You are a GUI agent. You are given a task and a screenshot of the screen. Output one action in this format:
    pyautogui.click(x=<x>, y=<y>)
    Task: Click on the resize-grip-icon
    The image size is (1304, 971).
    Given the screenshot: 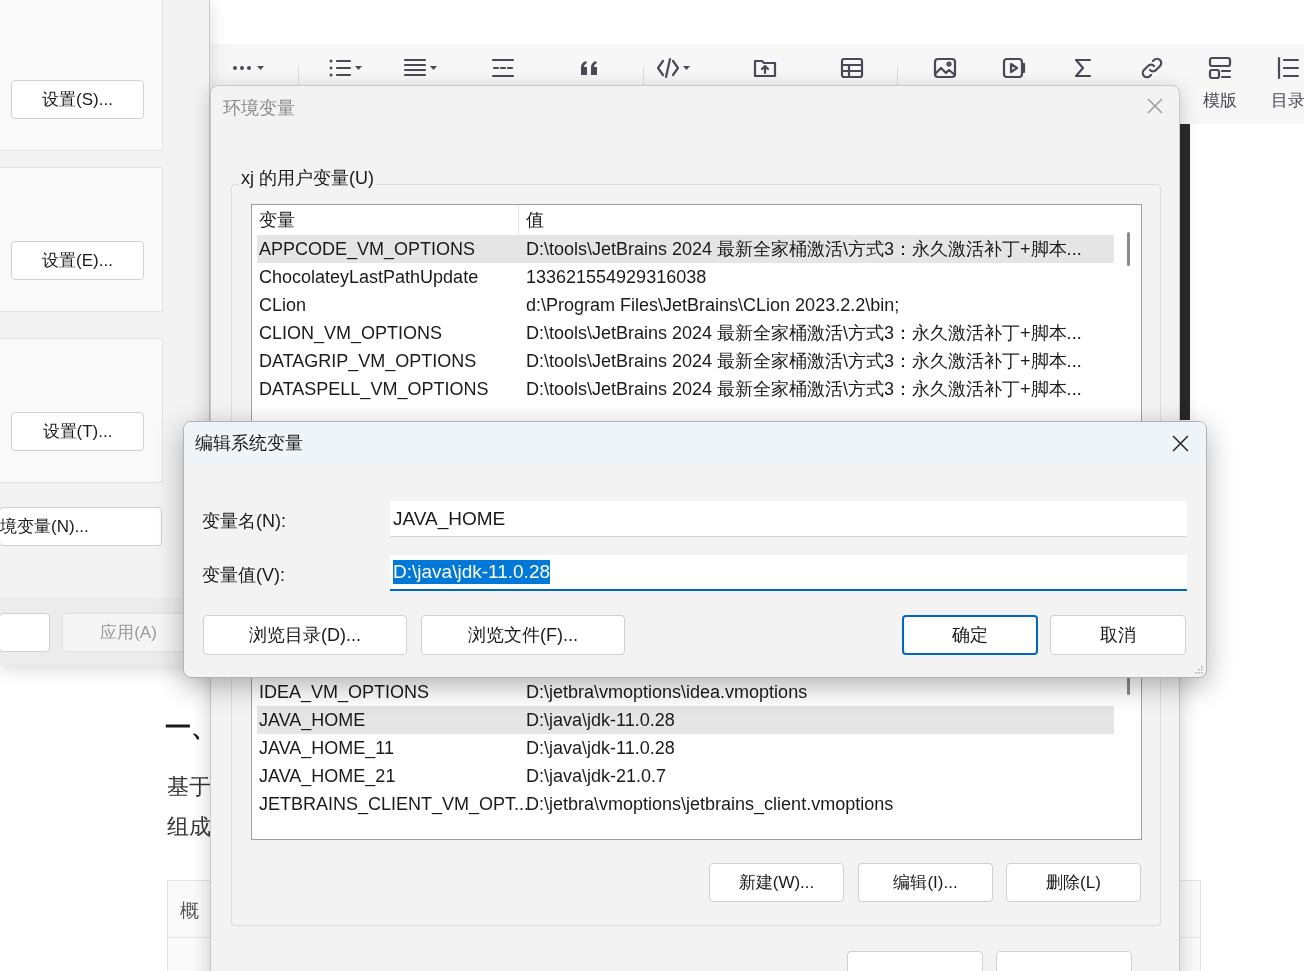 What is the action you would take?
    pyautogui.click(x=1198, y=669)
    